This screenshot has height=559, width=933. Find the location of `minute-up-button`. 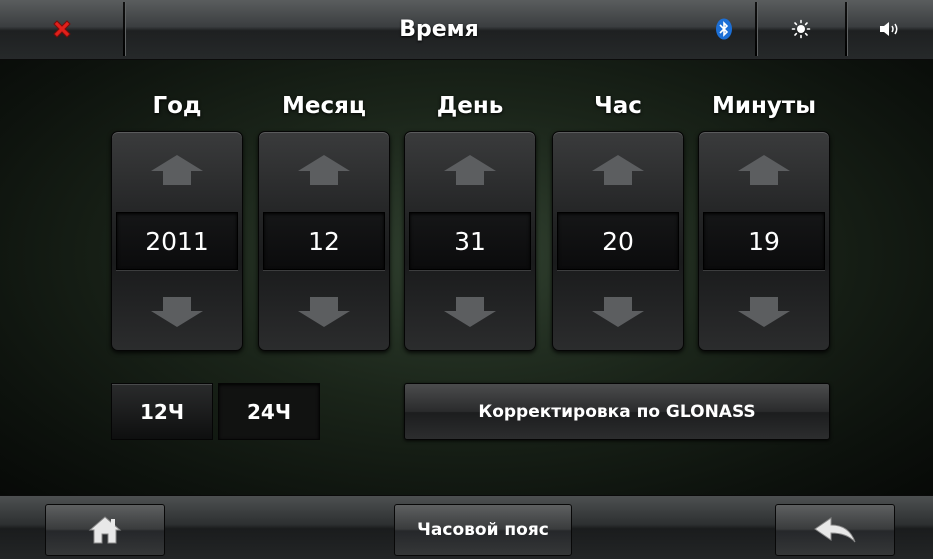

minute-up-button is located at coordinates (764, 171).